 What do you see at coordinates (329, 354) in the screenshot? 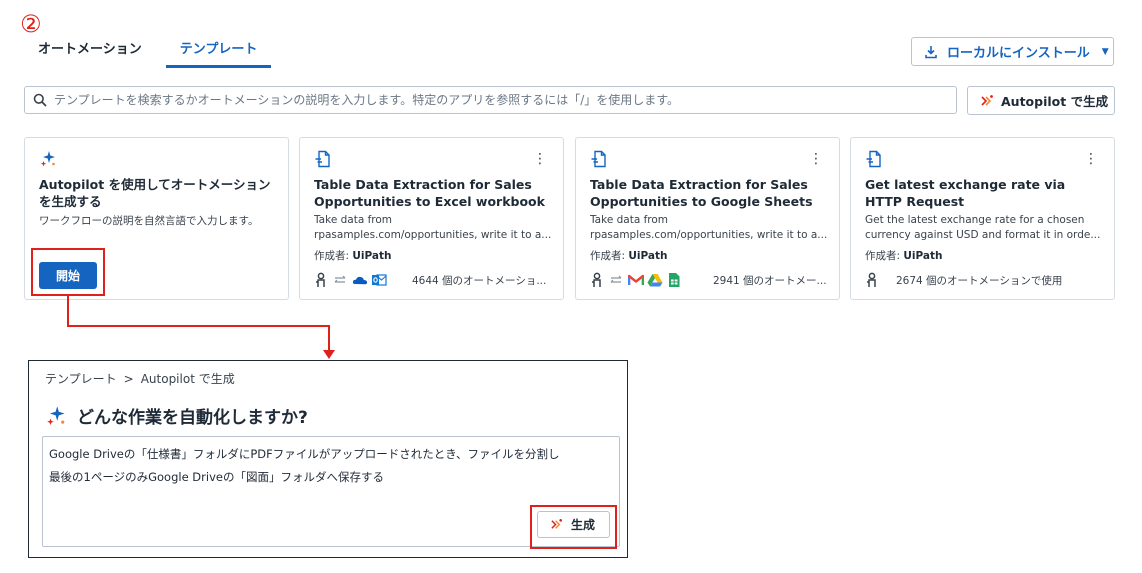
I see `arrow-down-icon` at bounding box center [329, 354].